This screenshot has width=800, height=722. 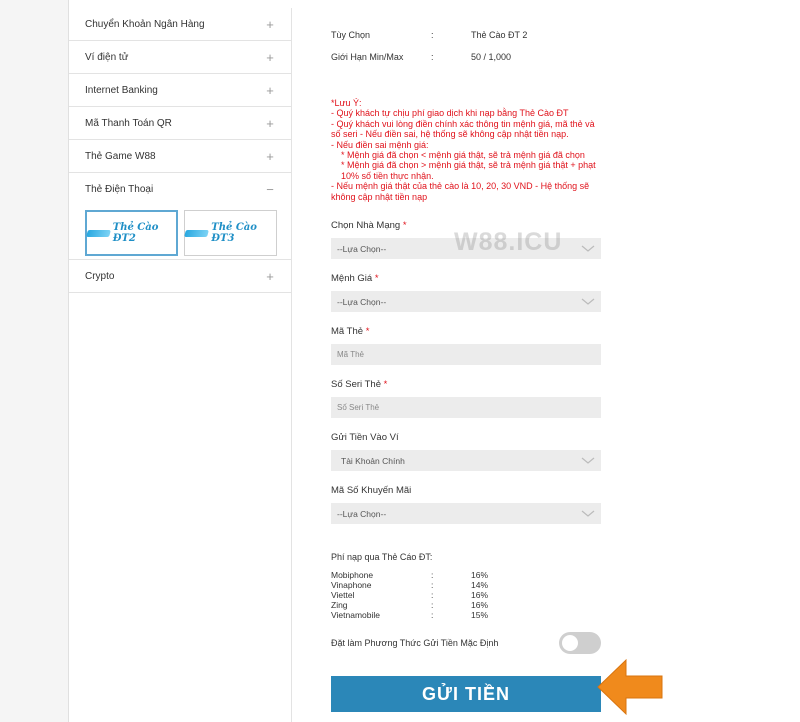 What do you see at coordinates (382, 557) in the screenshot?
I see `fees-title: Phí nạp qua Thẻ Cáo ĐT:` at bounding box center [382, 557].